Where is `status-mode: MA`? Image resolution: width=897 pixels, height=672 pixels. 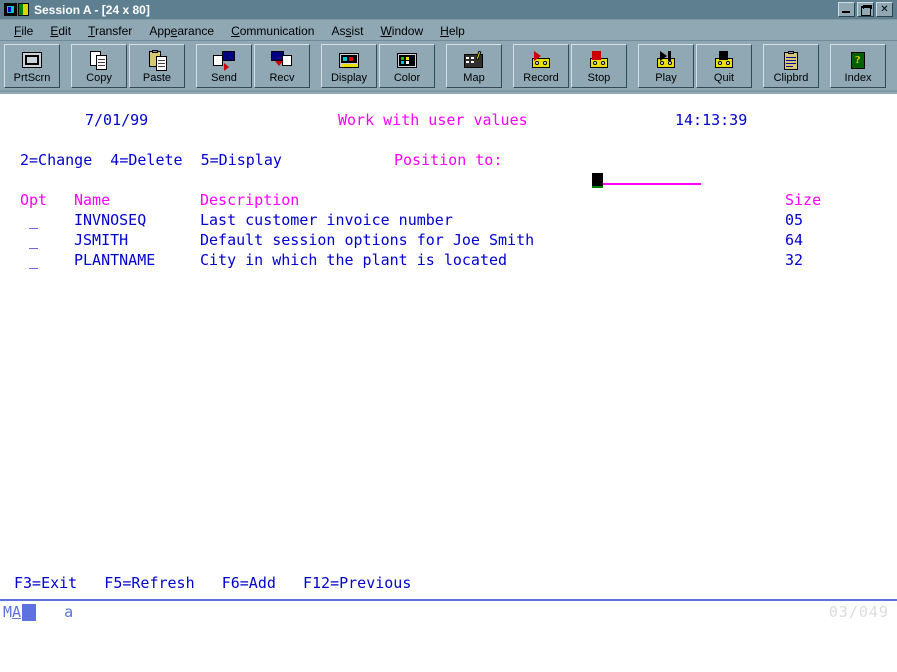
status-mode: MA is located at coordinates (12, 612).